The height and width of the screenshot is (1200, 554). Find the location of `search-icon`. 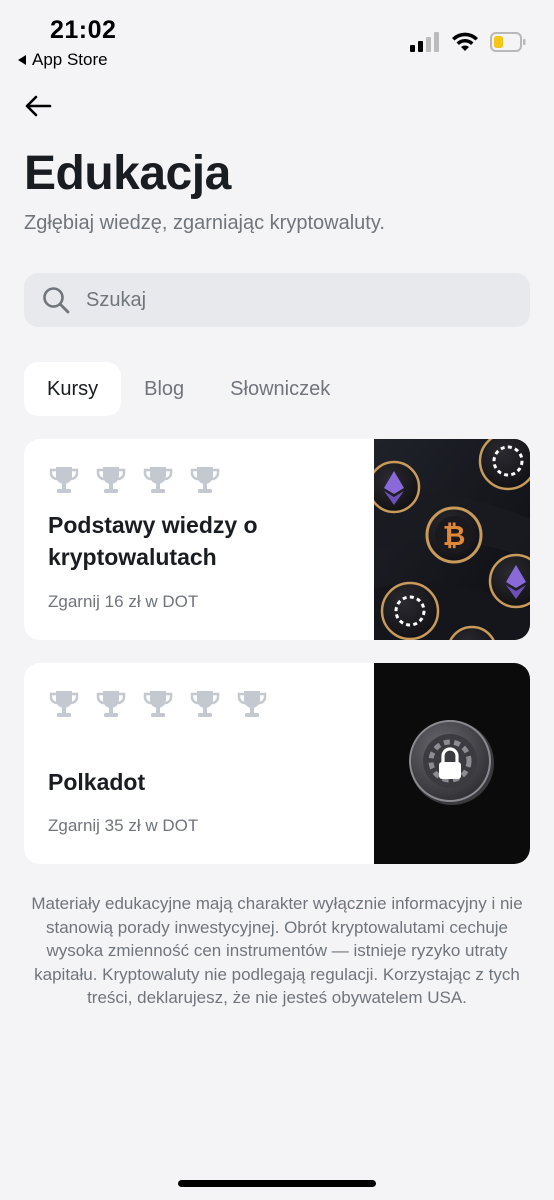

search-icon is located at coordinates (56, 300).